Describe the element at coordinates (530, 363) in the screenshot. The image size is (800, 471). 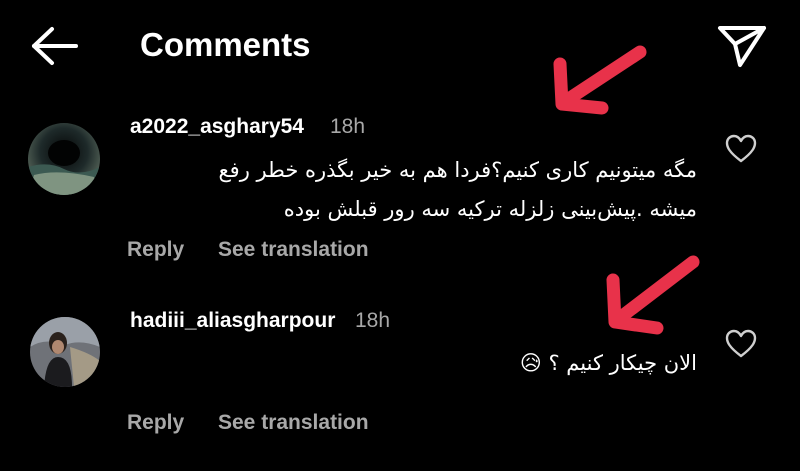
I see `sad-face-emoji: 😥` at that location.